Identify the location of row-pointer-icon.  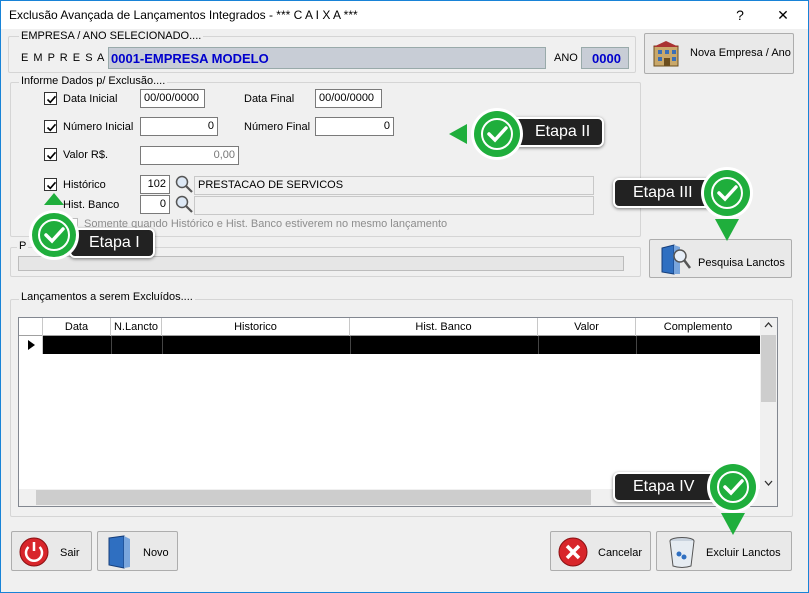
(31, 345).